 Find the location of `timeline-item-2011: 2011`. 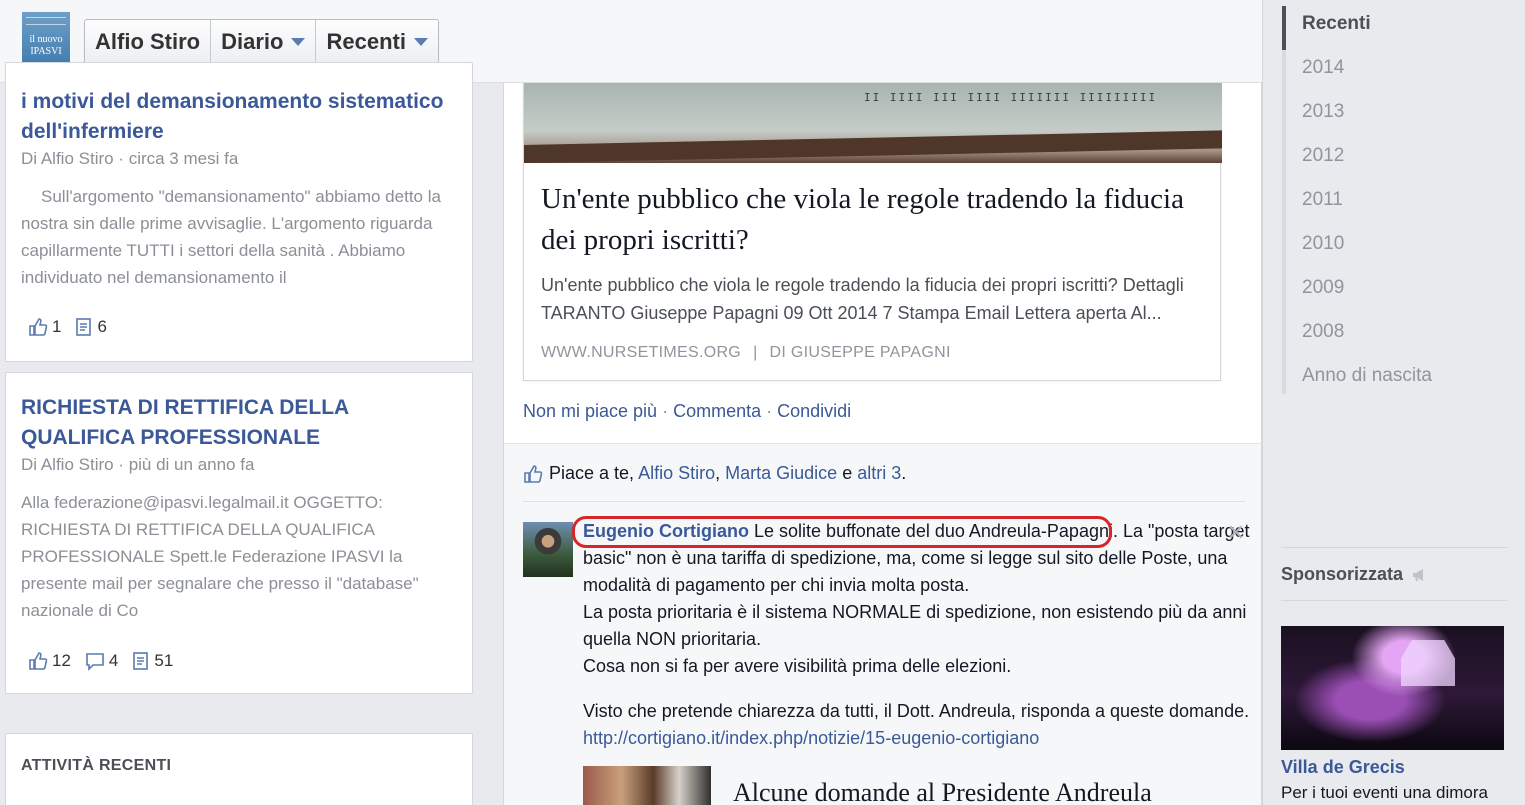

timeline-item-2011: 2011 is located at coordinates (1342, 204).